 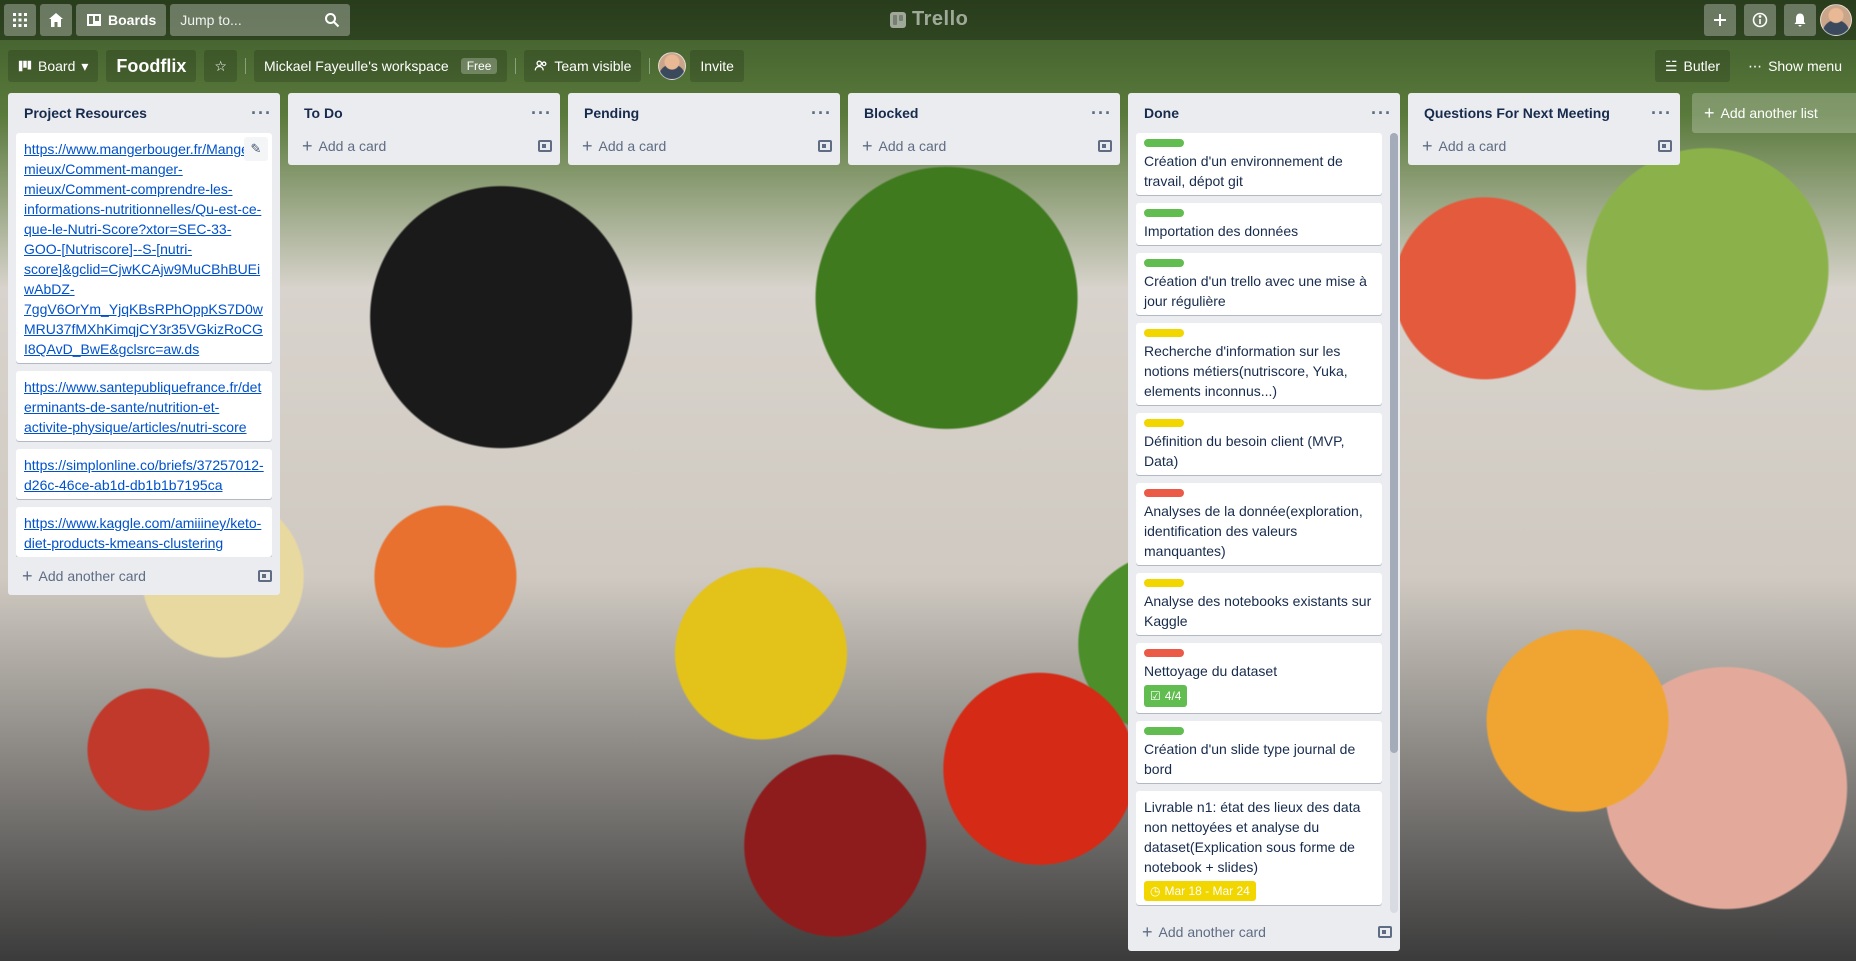 What do you see at coordinates (1211, 671) in the screenshot?
I see `card-title: Nettoyage du dataset` at bounding box center [1211, 671].